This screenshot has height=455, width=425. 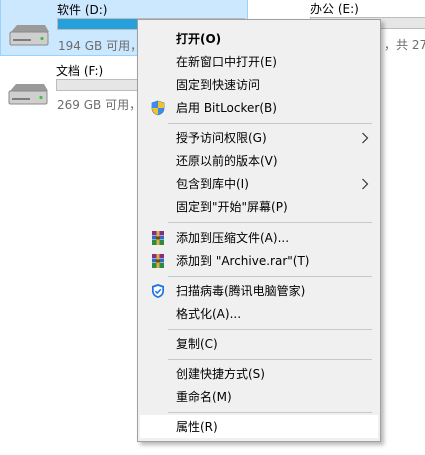 I want to click on menu-item-properties: 属性(R), so click(x=259, y=426).